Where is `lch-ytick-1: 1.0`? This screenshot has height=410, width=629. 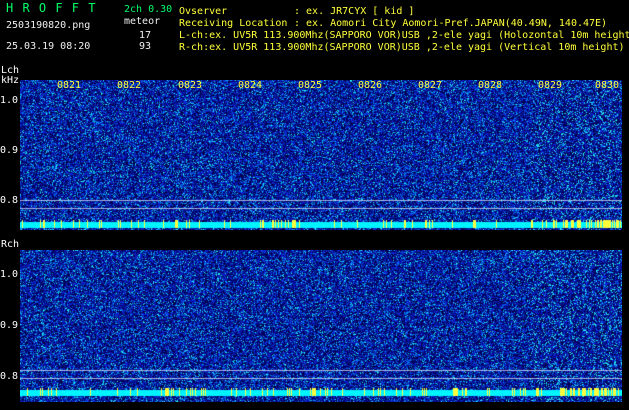 lch-ytick-1: 1.0 is located at coordinates (9, 100).